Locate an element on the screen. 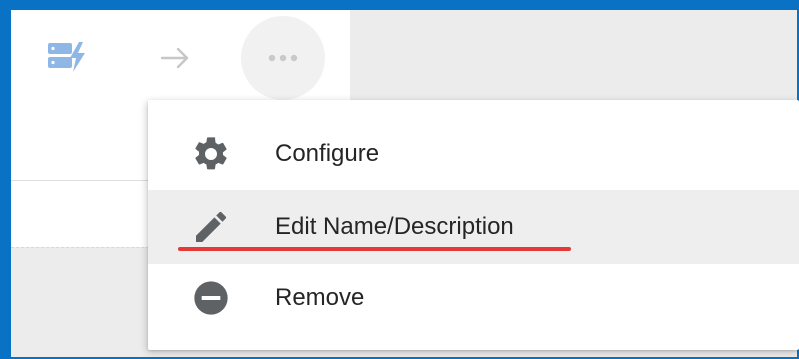 The width and height of the screenshot is (799, 359). menu-item-remove-label: Remove is located at coordinates (320, 297).